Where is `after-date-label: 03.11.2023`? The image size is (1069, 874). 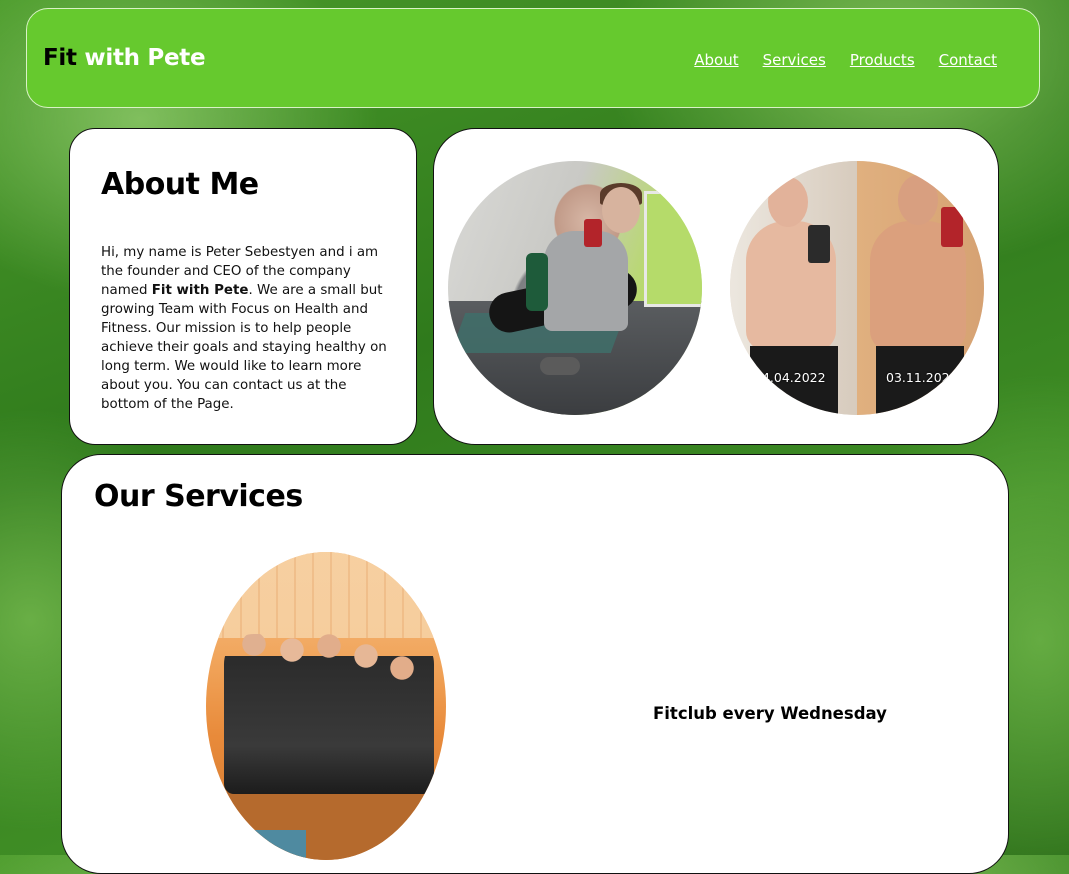 after-date-label: 03.11.2023 is located at coordinates (922, 377).